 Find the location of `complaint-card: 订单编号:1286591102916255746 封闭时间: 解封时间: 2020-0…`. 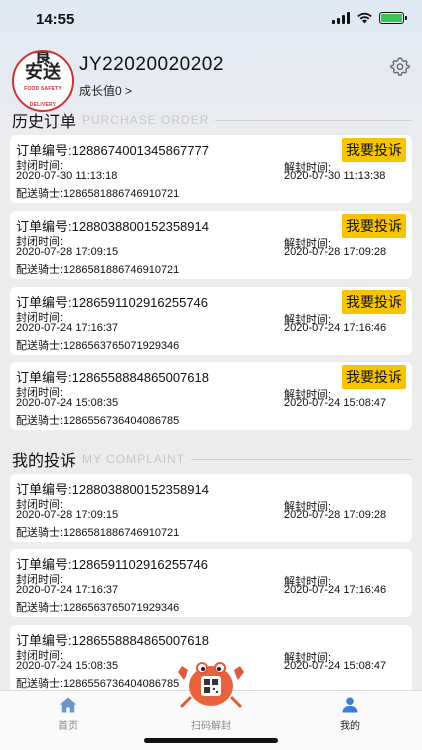

complaint-card: 订单编号:1286591102916255746 封闭时间: 解封时间: 2020-0… is located at coordinates (211, 583).